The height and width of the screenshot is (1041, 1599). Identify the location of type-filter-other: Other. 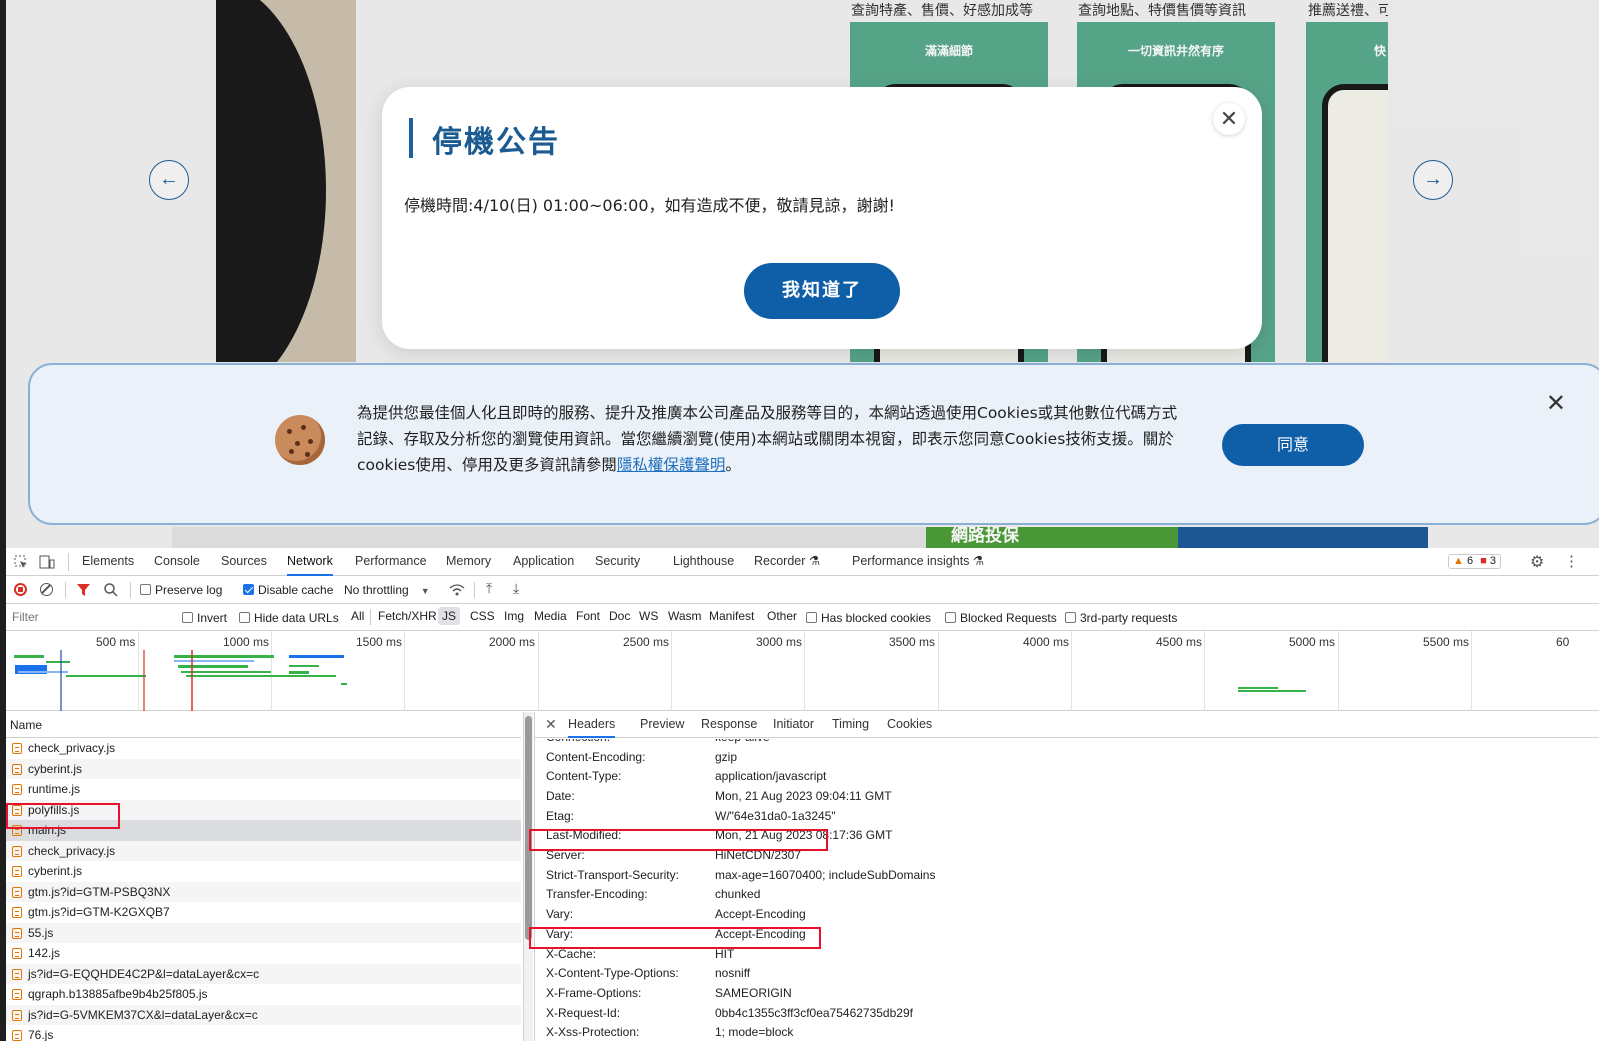
(782, 616).